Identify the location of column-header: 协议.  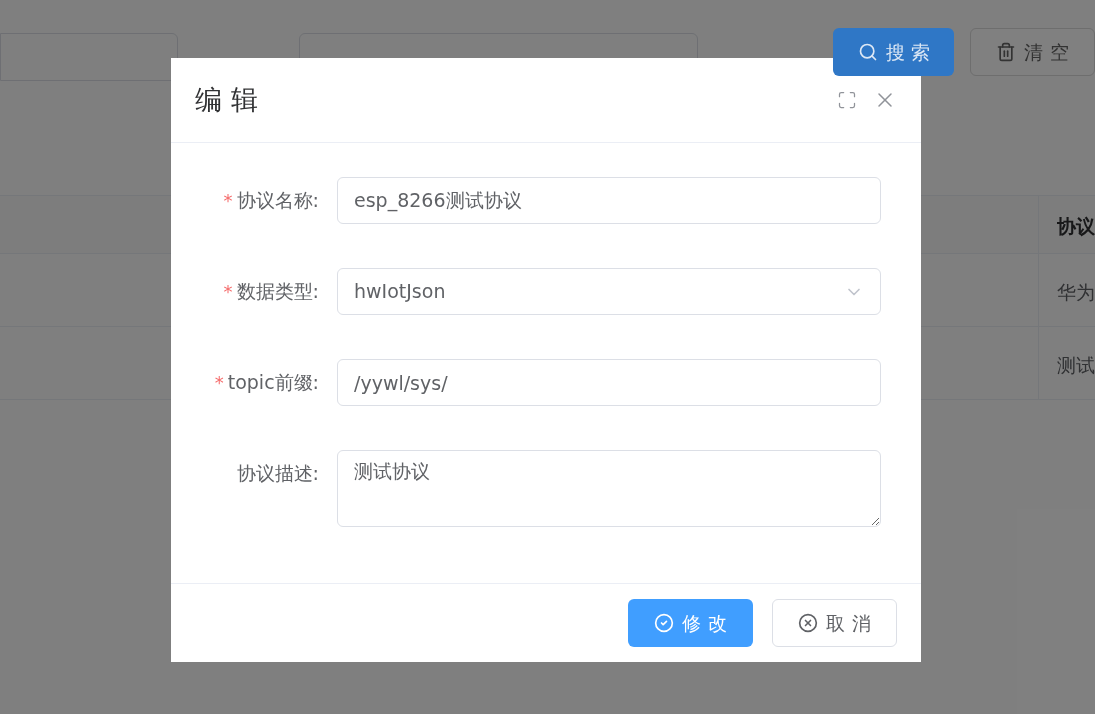
(1075, 226).